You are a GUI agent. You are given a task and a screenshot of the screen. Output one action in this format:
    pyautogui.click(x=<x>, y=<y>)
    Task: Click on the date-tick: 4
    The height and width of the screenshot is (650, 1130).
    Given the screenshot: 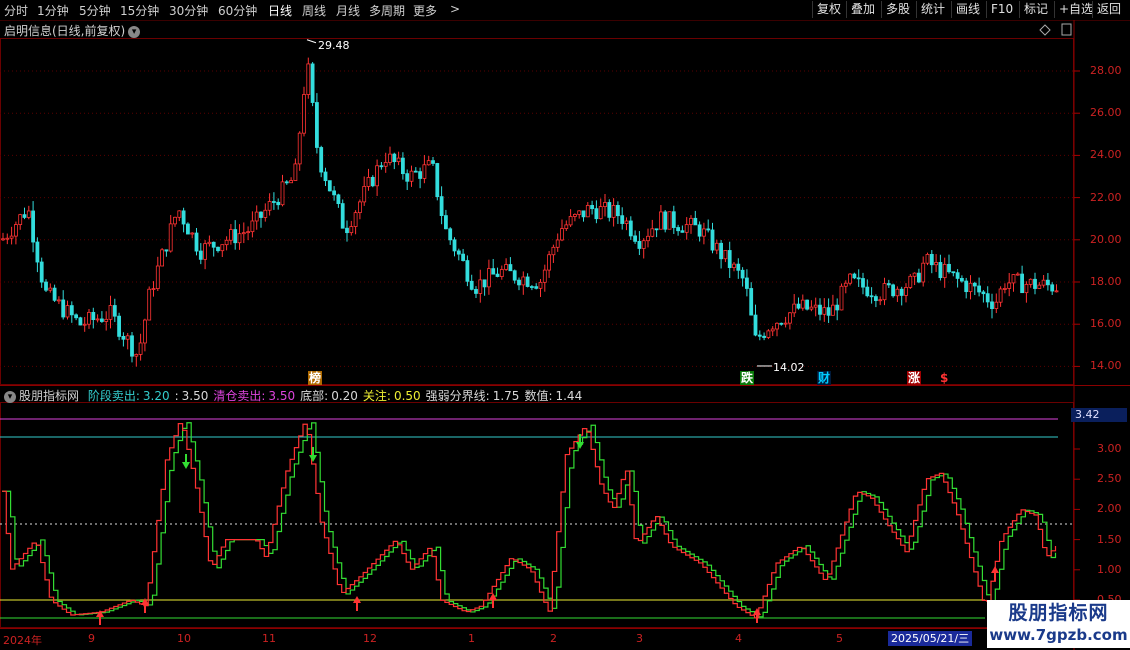 What is the action you would take?
    pyautogui.click(x=738, y=638)
    